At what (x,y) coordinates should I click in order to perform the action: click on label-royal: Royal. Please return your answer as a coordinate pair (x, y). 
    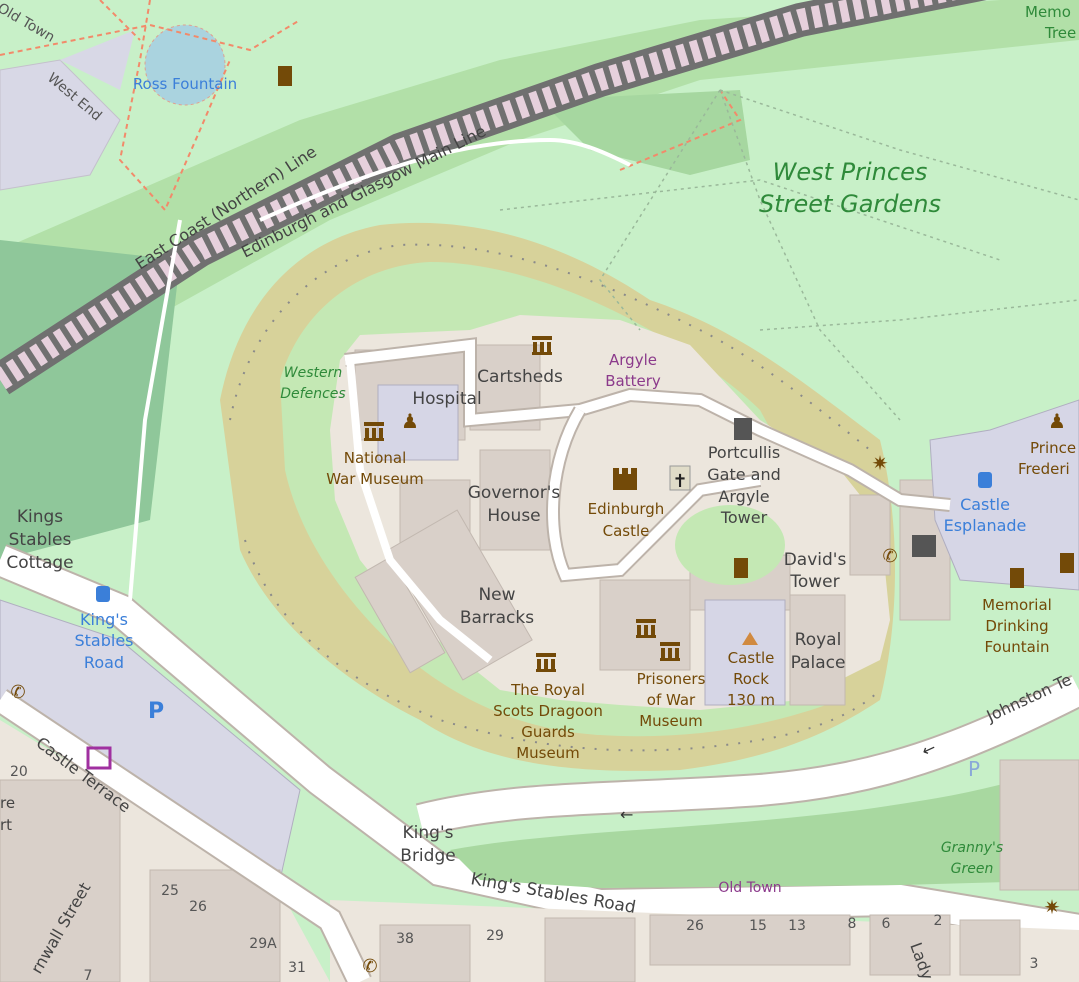
    Looking at the image, I should click on (818, 640).